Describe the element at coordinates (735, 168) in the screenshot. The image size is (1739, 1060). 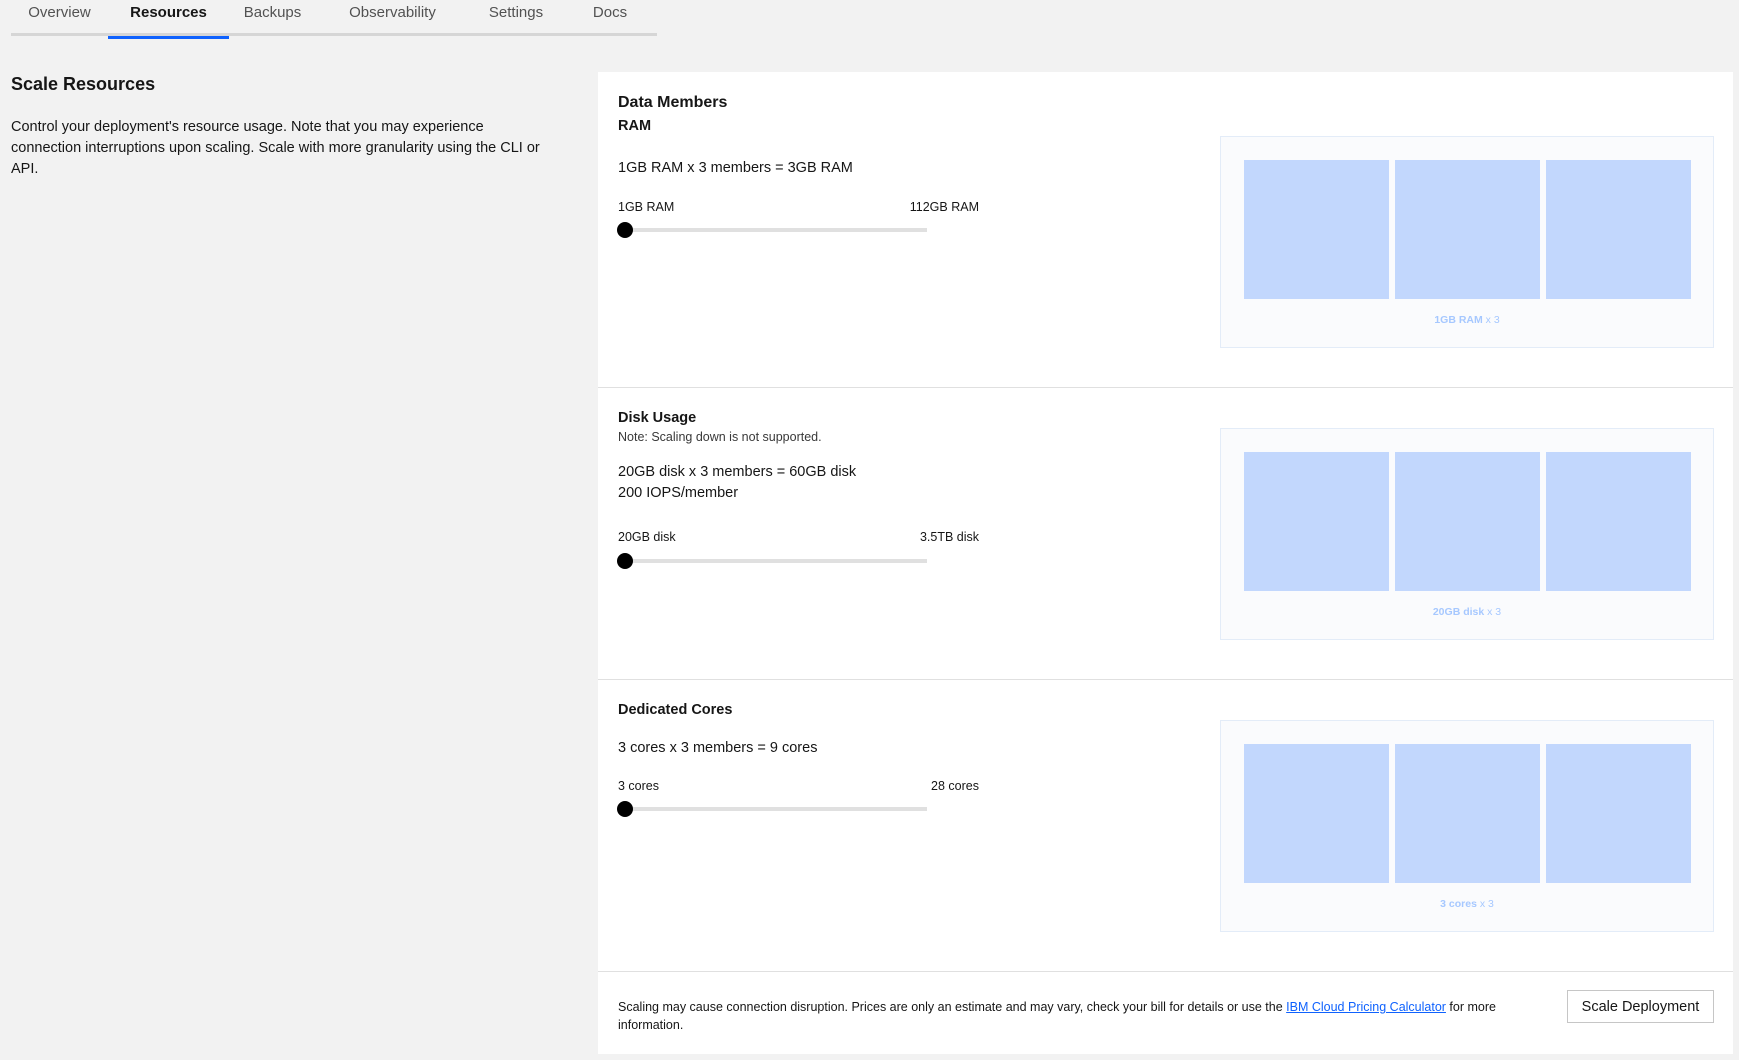
I see `ram-calculation: 1GB RAM x 3 members = 3GB RAM` at that location.